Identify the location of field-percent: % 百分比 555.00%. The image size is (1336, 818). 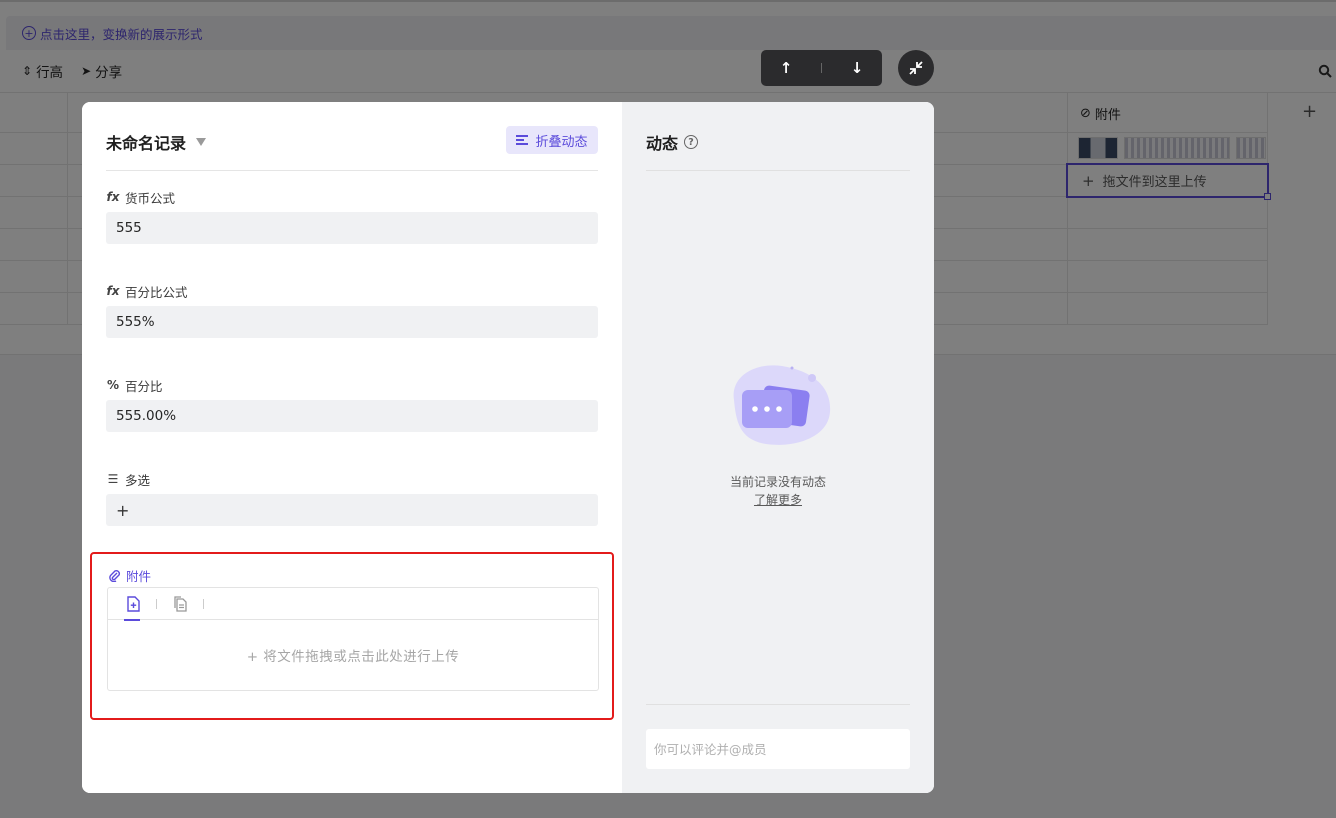
(352, 404).